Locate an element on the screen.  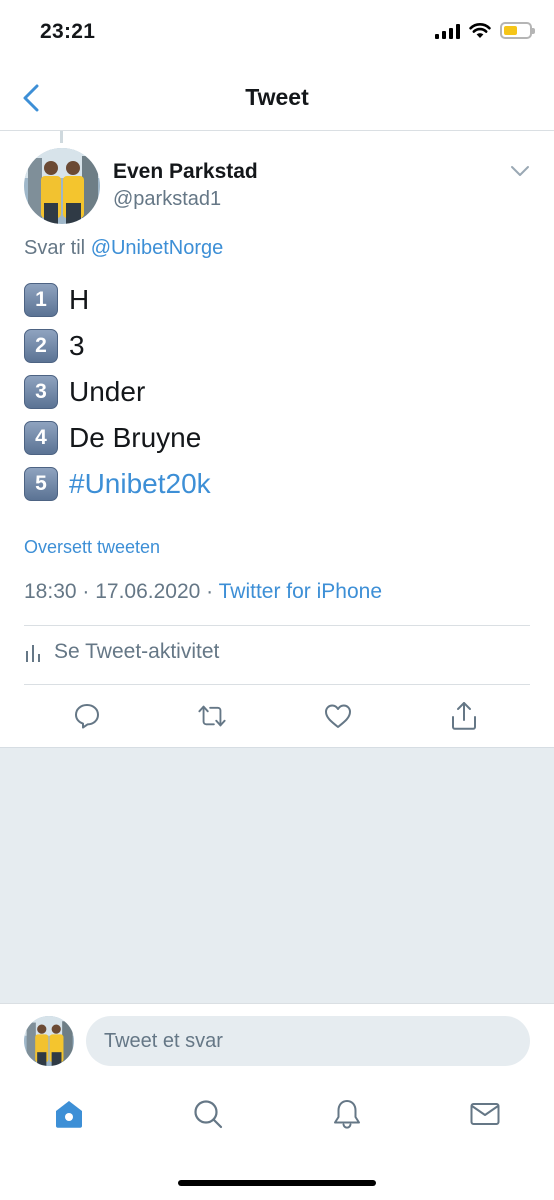
activity-label: Se Tweet-aktivitet is located at coordinates (137, 651).